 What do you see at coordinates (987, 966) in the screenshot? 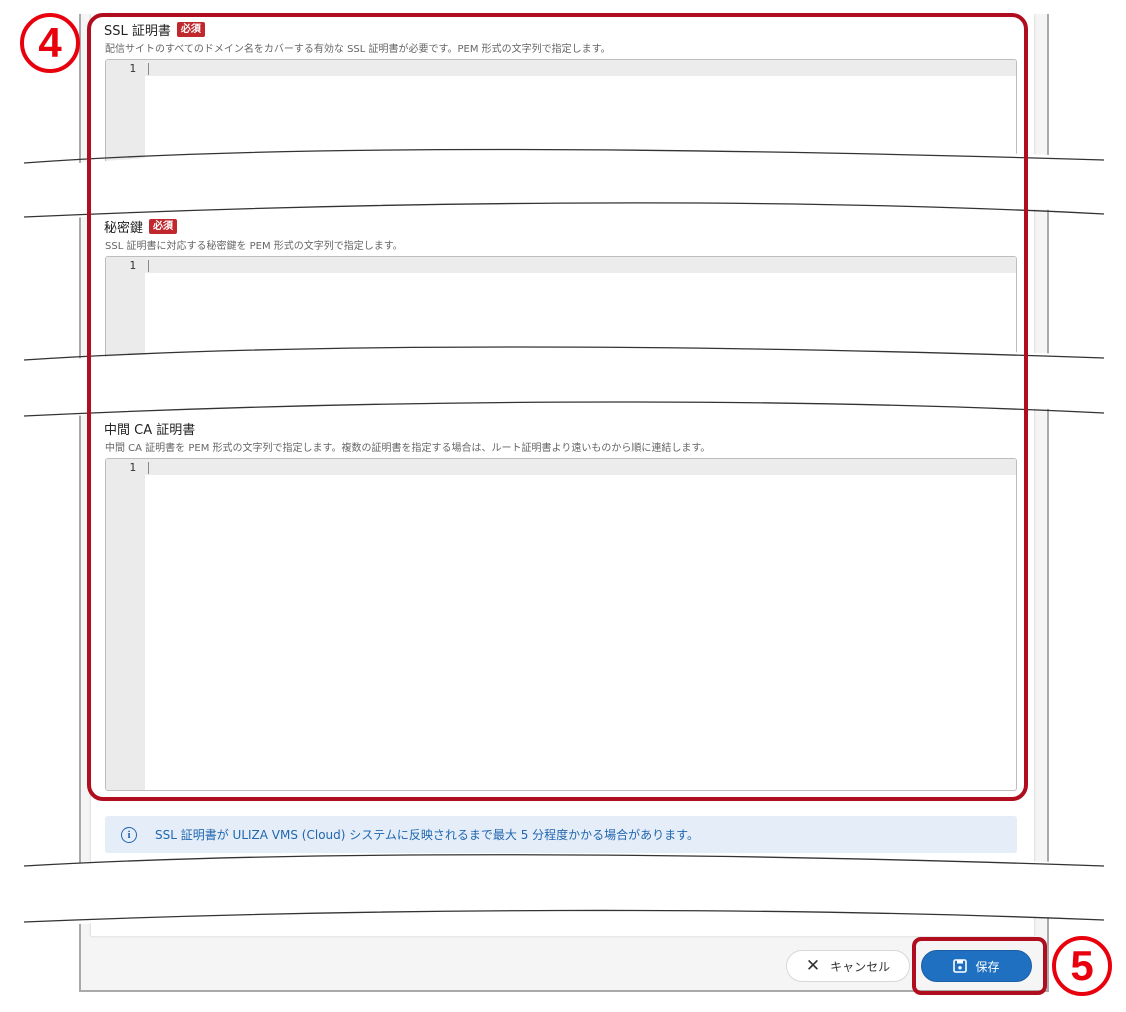
I see `save-button-label: 保存` at bounding box center [987, 966].